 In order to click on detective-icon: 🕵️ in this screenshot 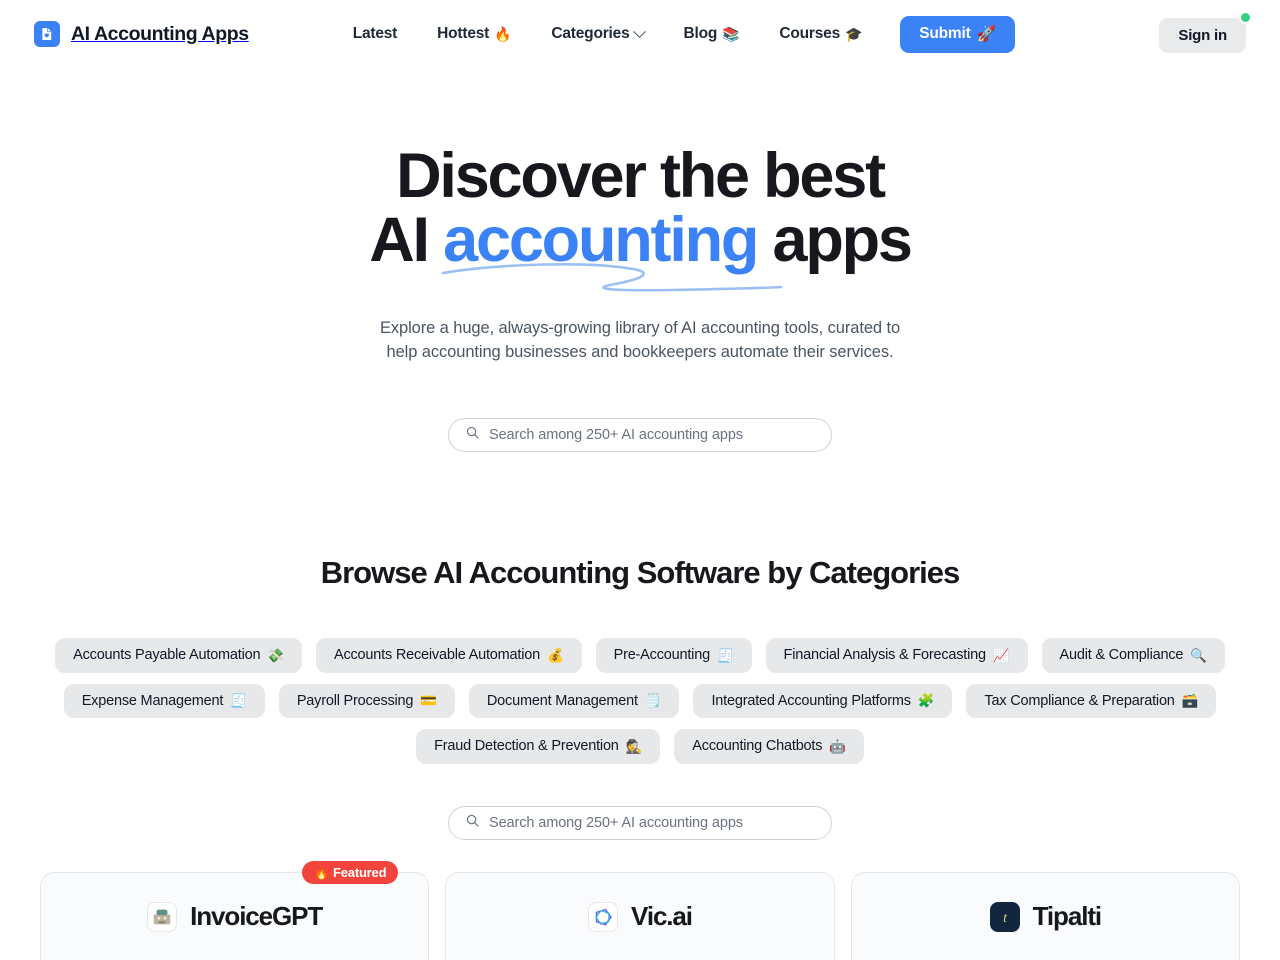, I will do `click(634, 746)`.